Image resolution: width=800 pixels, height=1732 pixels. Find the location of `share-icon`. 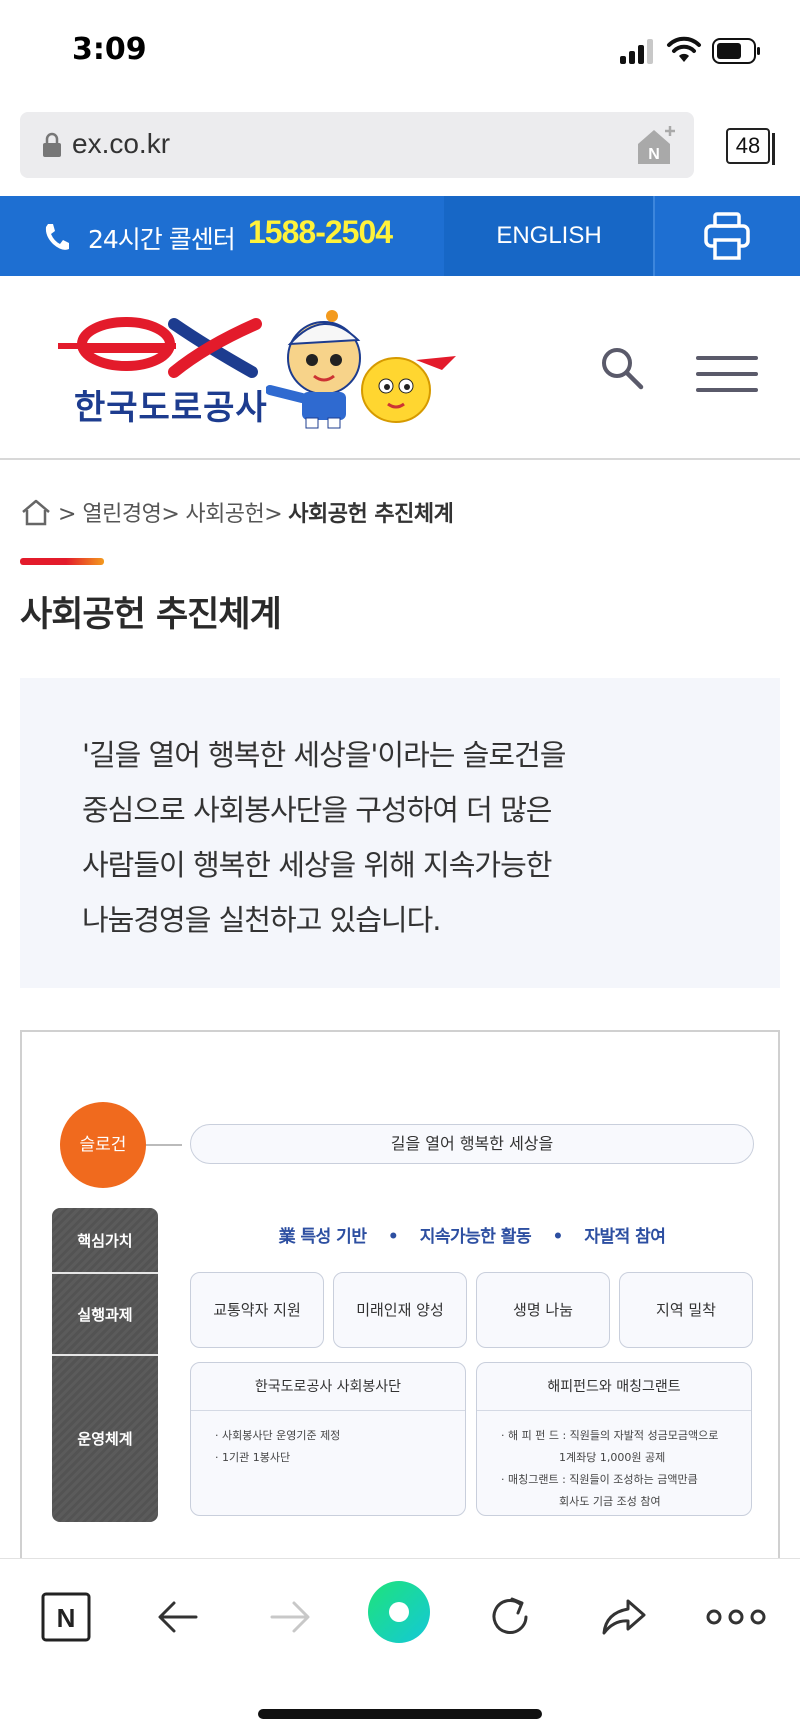

share-icon is located at coordinates (624, 1617).